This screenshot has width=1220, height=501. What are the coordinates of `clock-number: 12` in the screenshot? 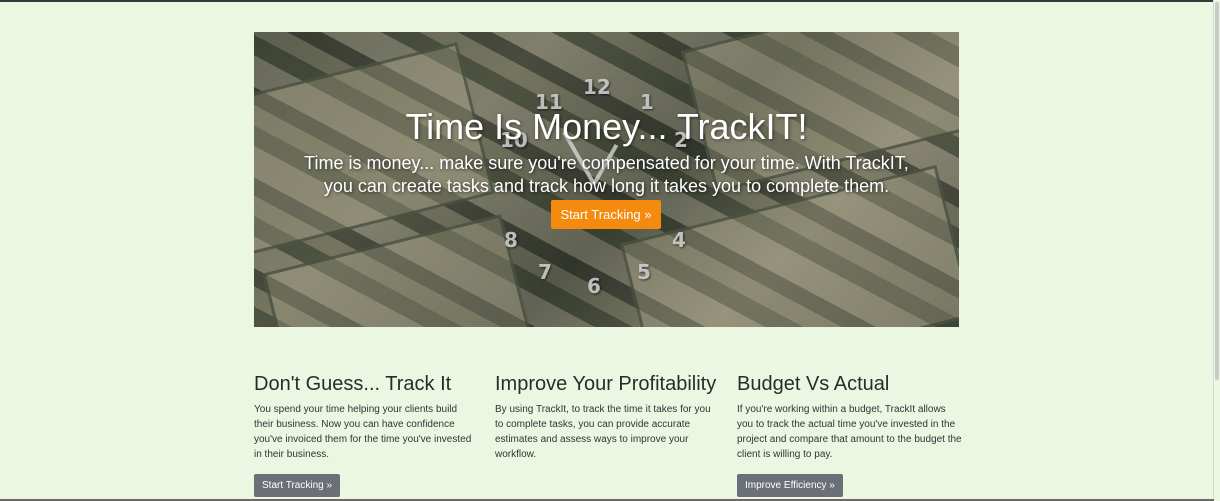 It's located at (597, 87).